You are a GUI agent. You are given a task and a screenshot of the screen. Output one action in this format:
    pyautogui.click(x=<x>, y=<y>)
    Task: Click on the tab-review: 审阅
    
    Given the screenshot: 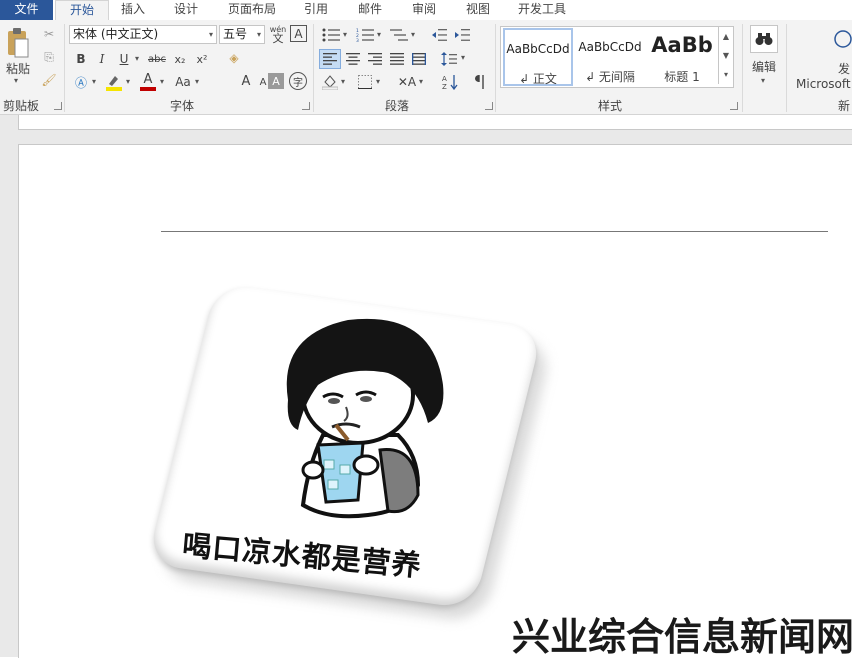 What is the action you would take?
    pyautogui.click(x=424, y=10)
    